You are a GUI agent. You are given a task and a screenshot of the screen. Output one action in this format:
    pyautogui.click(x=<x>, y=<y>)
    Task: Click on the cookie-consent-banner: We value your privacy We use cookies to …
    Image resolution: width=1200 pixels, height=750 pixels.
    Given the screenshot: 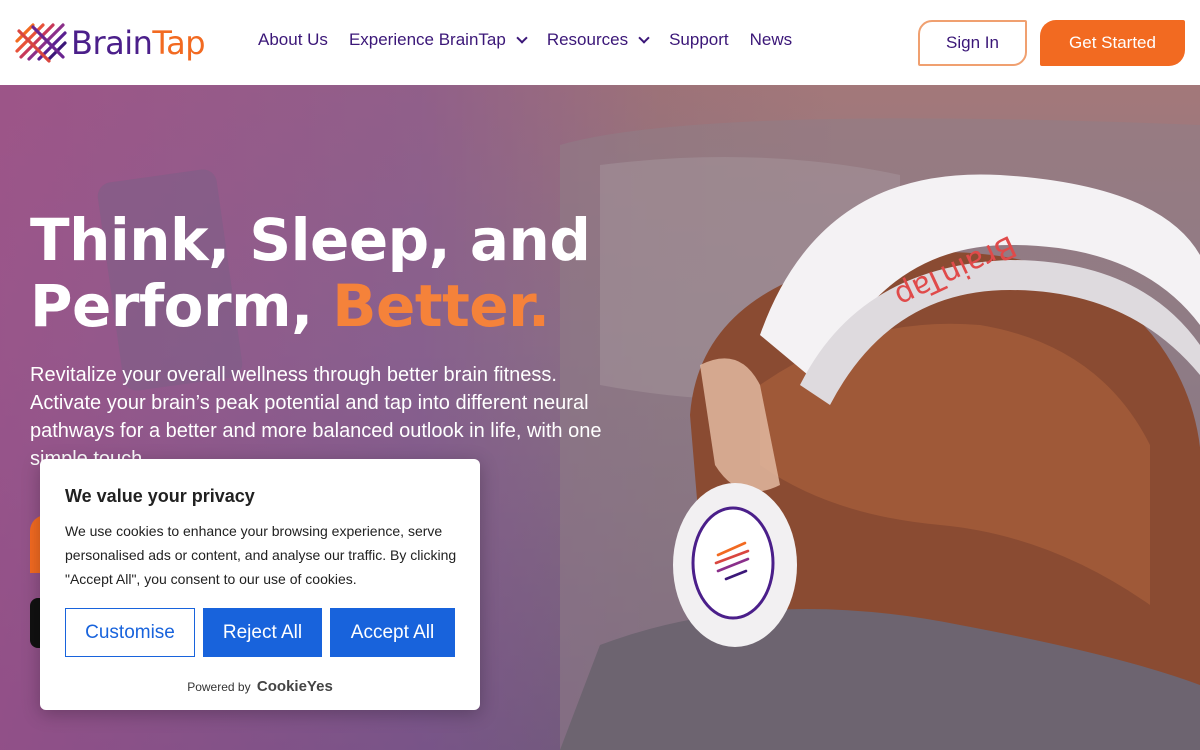 What is the action you would take?
    pyautogui.click(x=260, y=584)
    